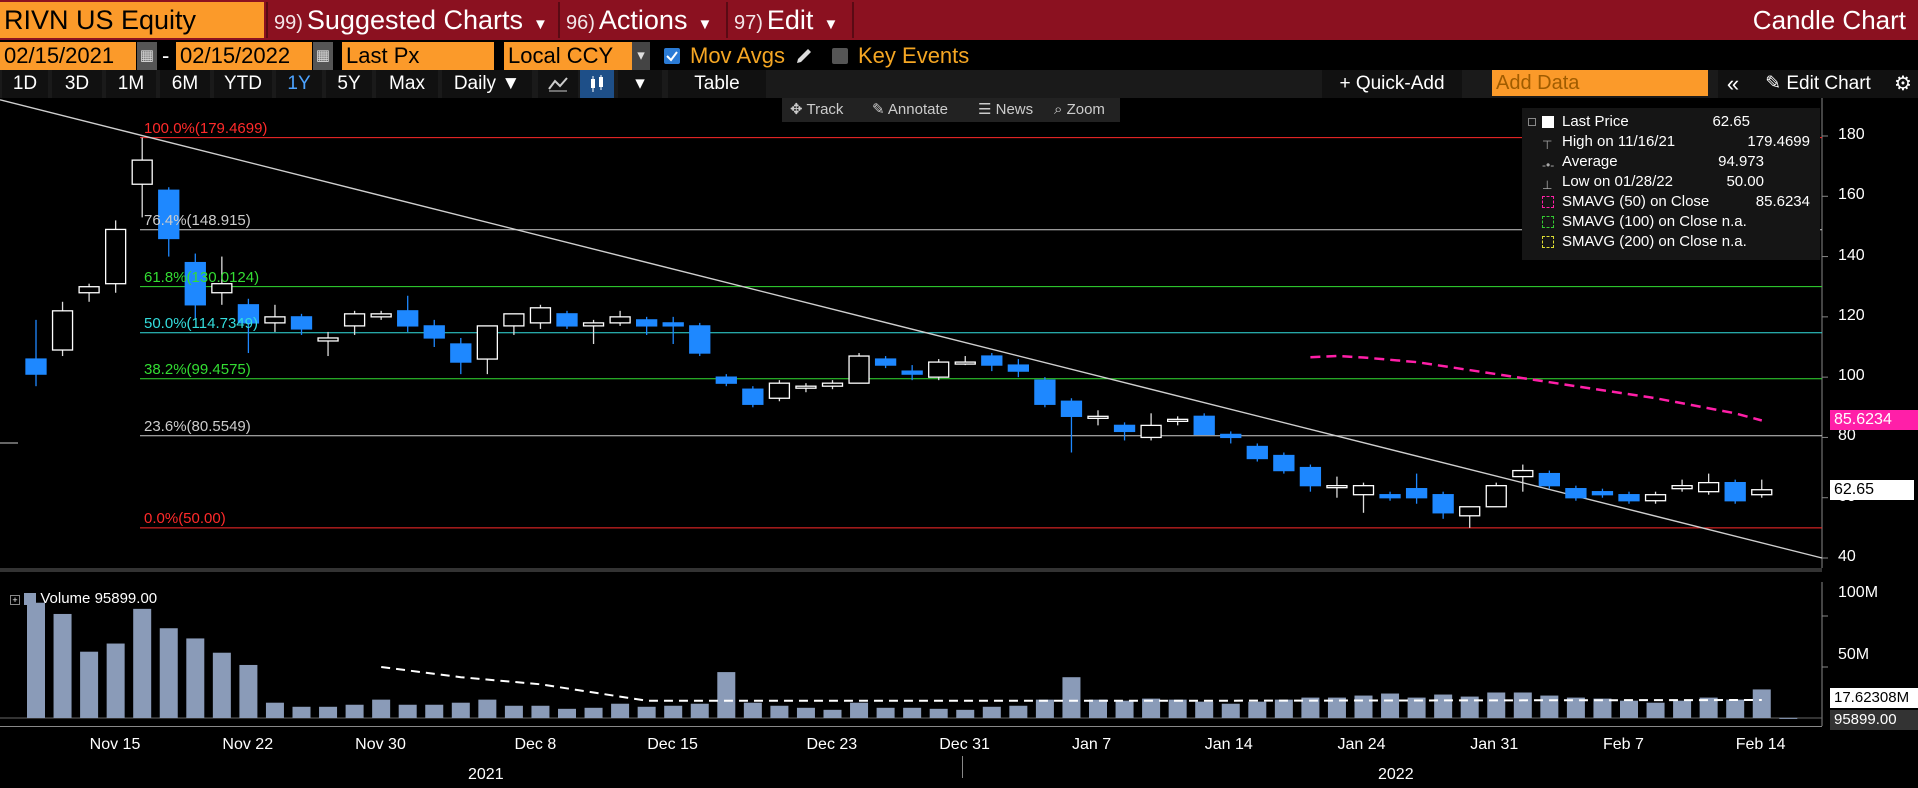 The width and height of the screenshot is (1918, 788). Describe the element at coordinates (1733, 84) in the screenshot. I see `collapse-panel-icon: «` at that location.